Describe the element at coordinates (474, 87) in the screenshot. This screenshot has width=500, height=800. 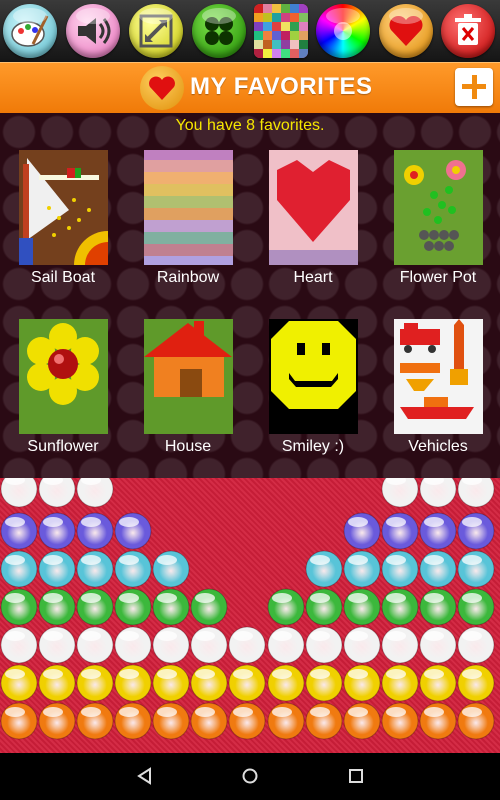
I see `add-favorite-button` at that location.